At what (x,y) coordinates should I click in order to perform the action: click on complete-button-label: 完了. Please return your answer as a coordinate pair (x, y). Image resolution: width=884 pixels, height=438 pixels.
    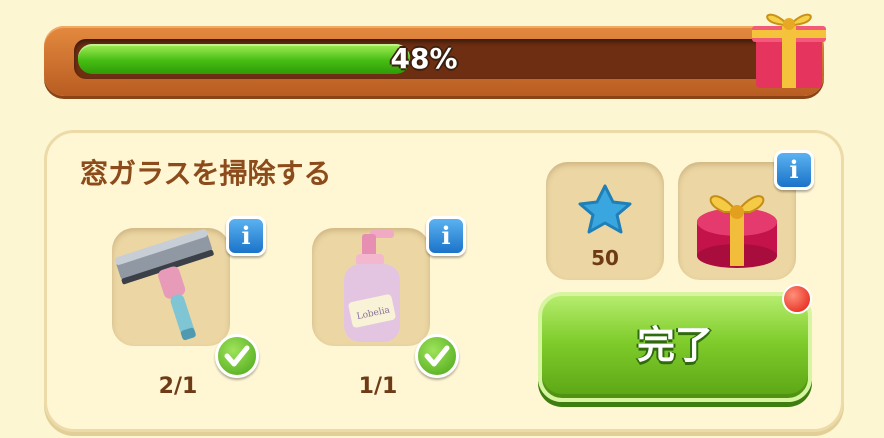
    Looking at the image, I should click on (674, 345).